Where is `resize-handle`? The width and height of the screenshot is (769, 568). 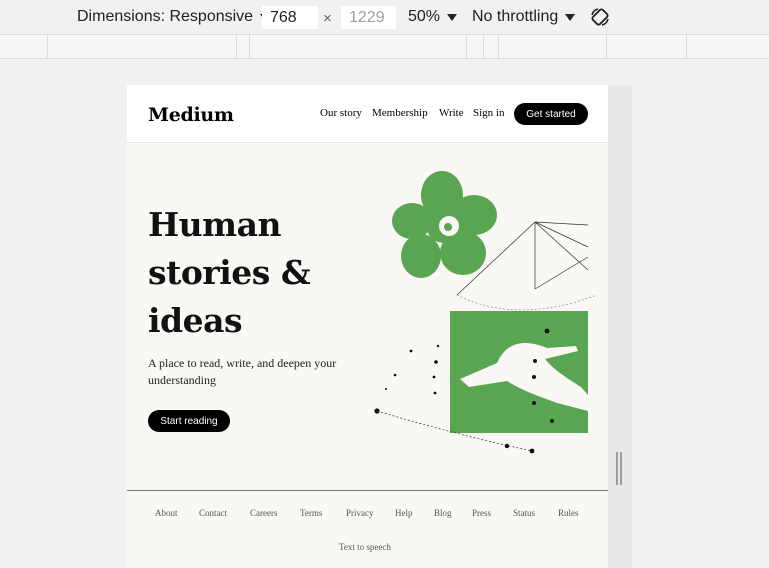 resize-handle is located at coordinates (620, 468).